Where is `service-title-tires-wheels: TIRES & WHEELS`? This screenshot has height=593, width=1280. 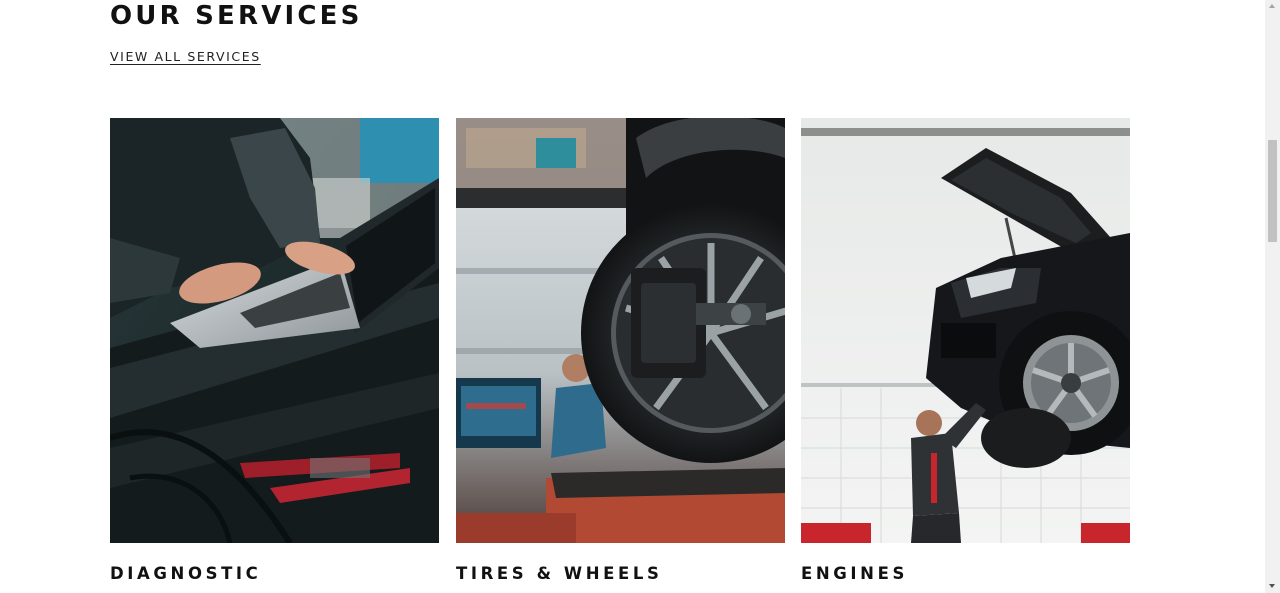 service-title-tires-wheels: TIRES & WHEELS is located at coordinates (559, 573).